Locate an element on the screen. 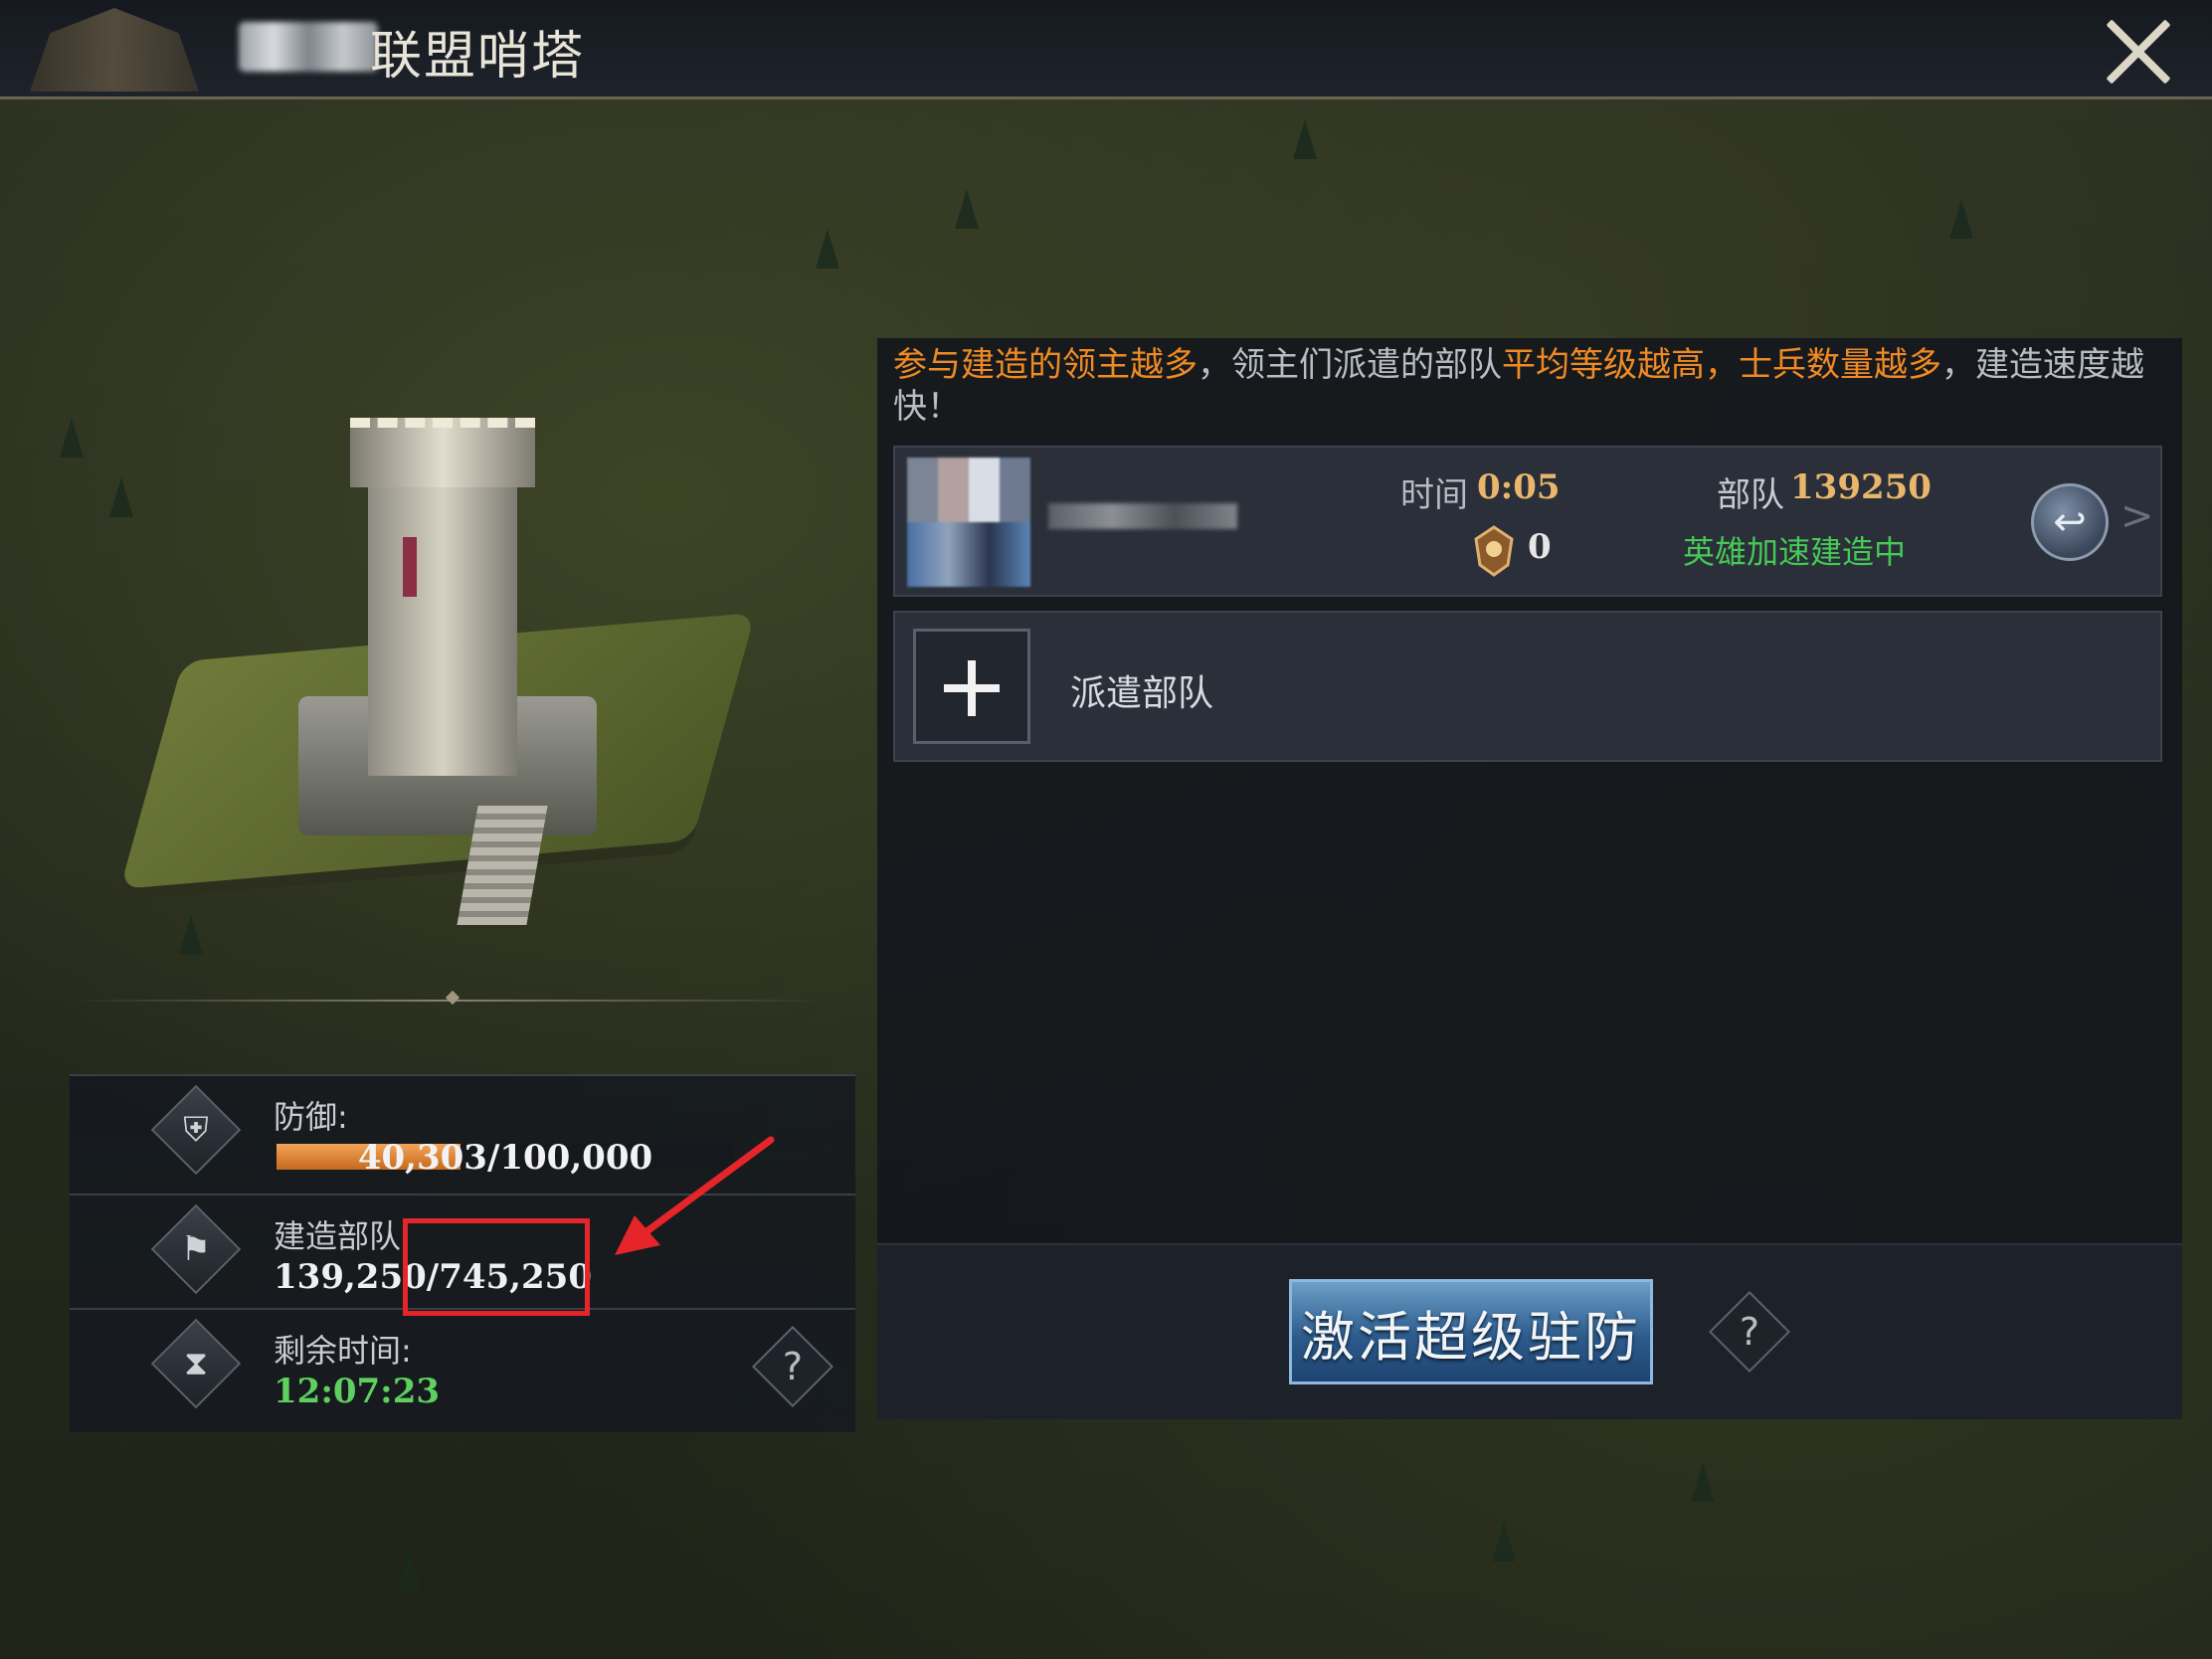 Image resolution: width=2212 pixels, height=1659 pixels. remaining-time-value: 12:07:23 is located at coordinates (357, 1391).